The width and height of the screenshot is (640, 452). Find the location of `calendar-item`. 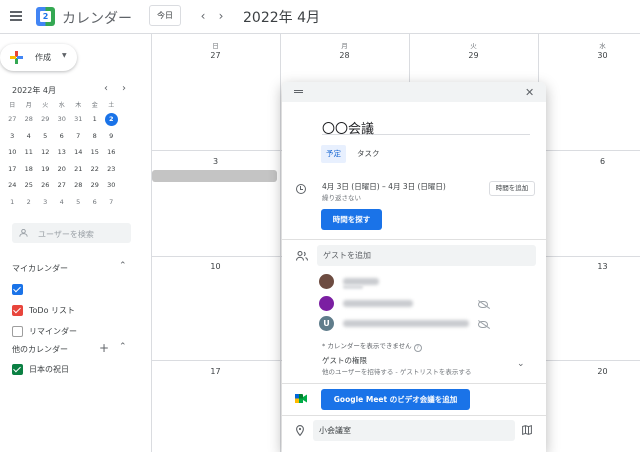

calendar-item is located at coordinates (67, 290).